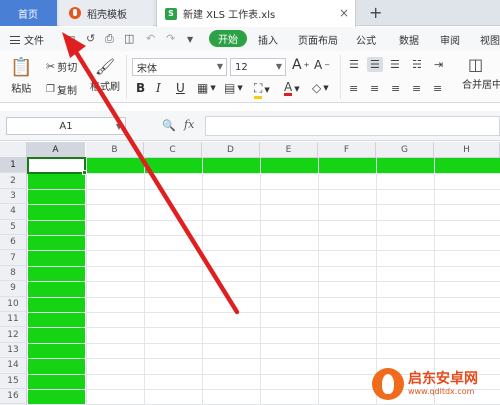 This screenshot has height=405, width=500. What do you see at coordinates (490, 39) in the screenshot?
I see `menu-tab-view: 视图` at bounding box center [490, 39].